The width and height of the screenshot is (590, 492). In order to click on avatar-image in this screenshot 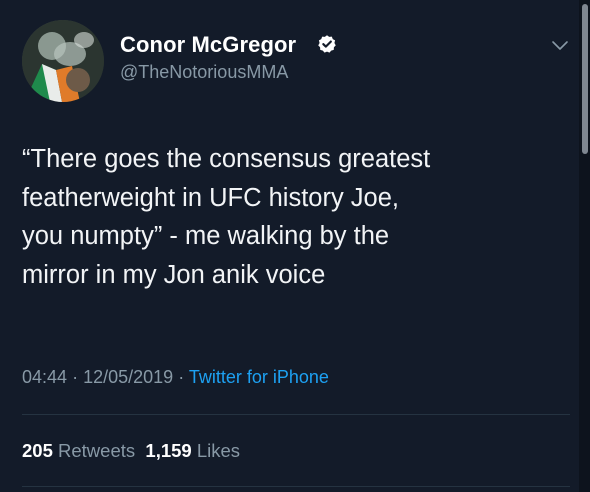, I will do `click(63, 61)`.